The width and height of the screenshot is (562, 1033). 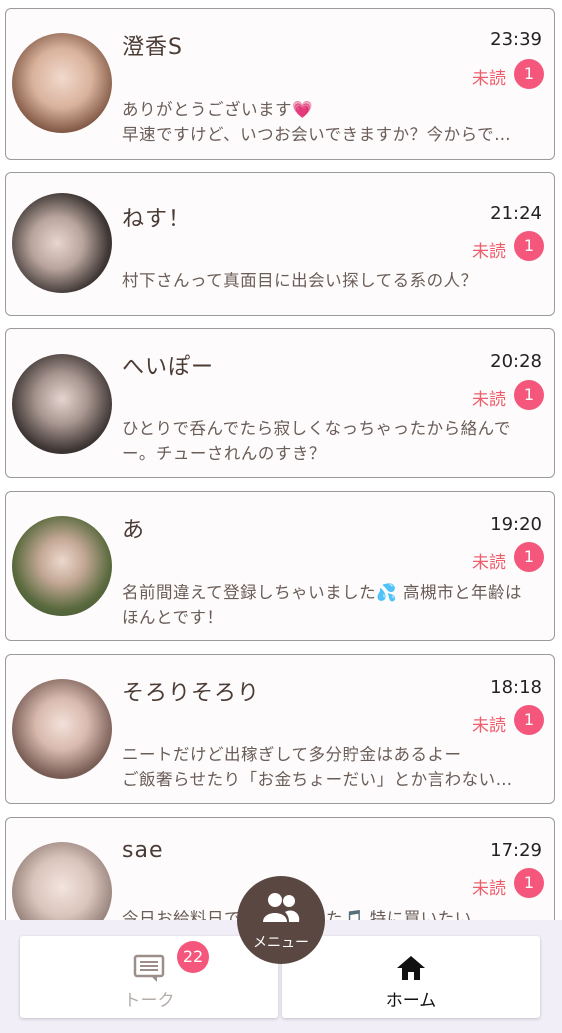 I want to click on menu-button: メニュー, so click(x=281, y=920).